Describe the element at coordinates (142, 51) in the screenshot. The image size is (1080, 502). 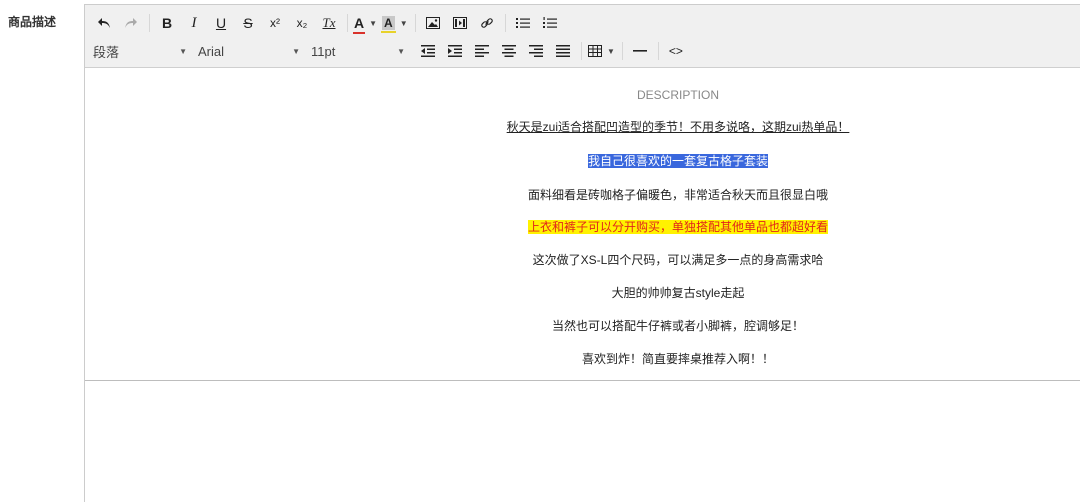
I see `block-format-select: 段落 ▼` at that location.